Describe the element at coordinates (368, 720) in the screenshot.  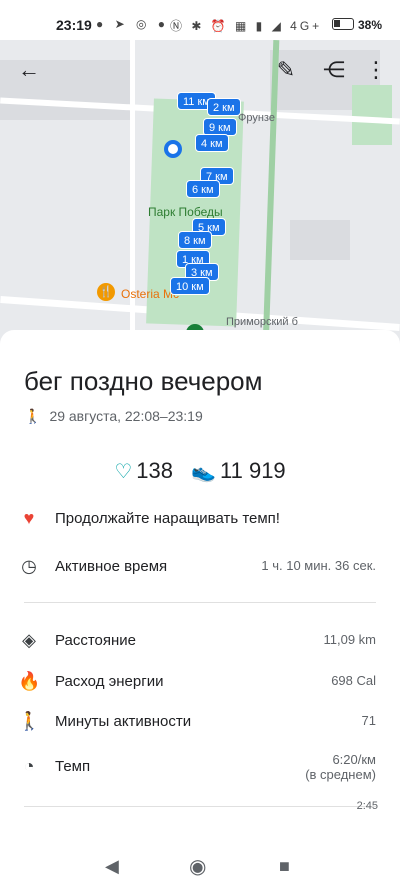
I see `move-minutes-value: 71` at that location.